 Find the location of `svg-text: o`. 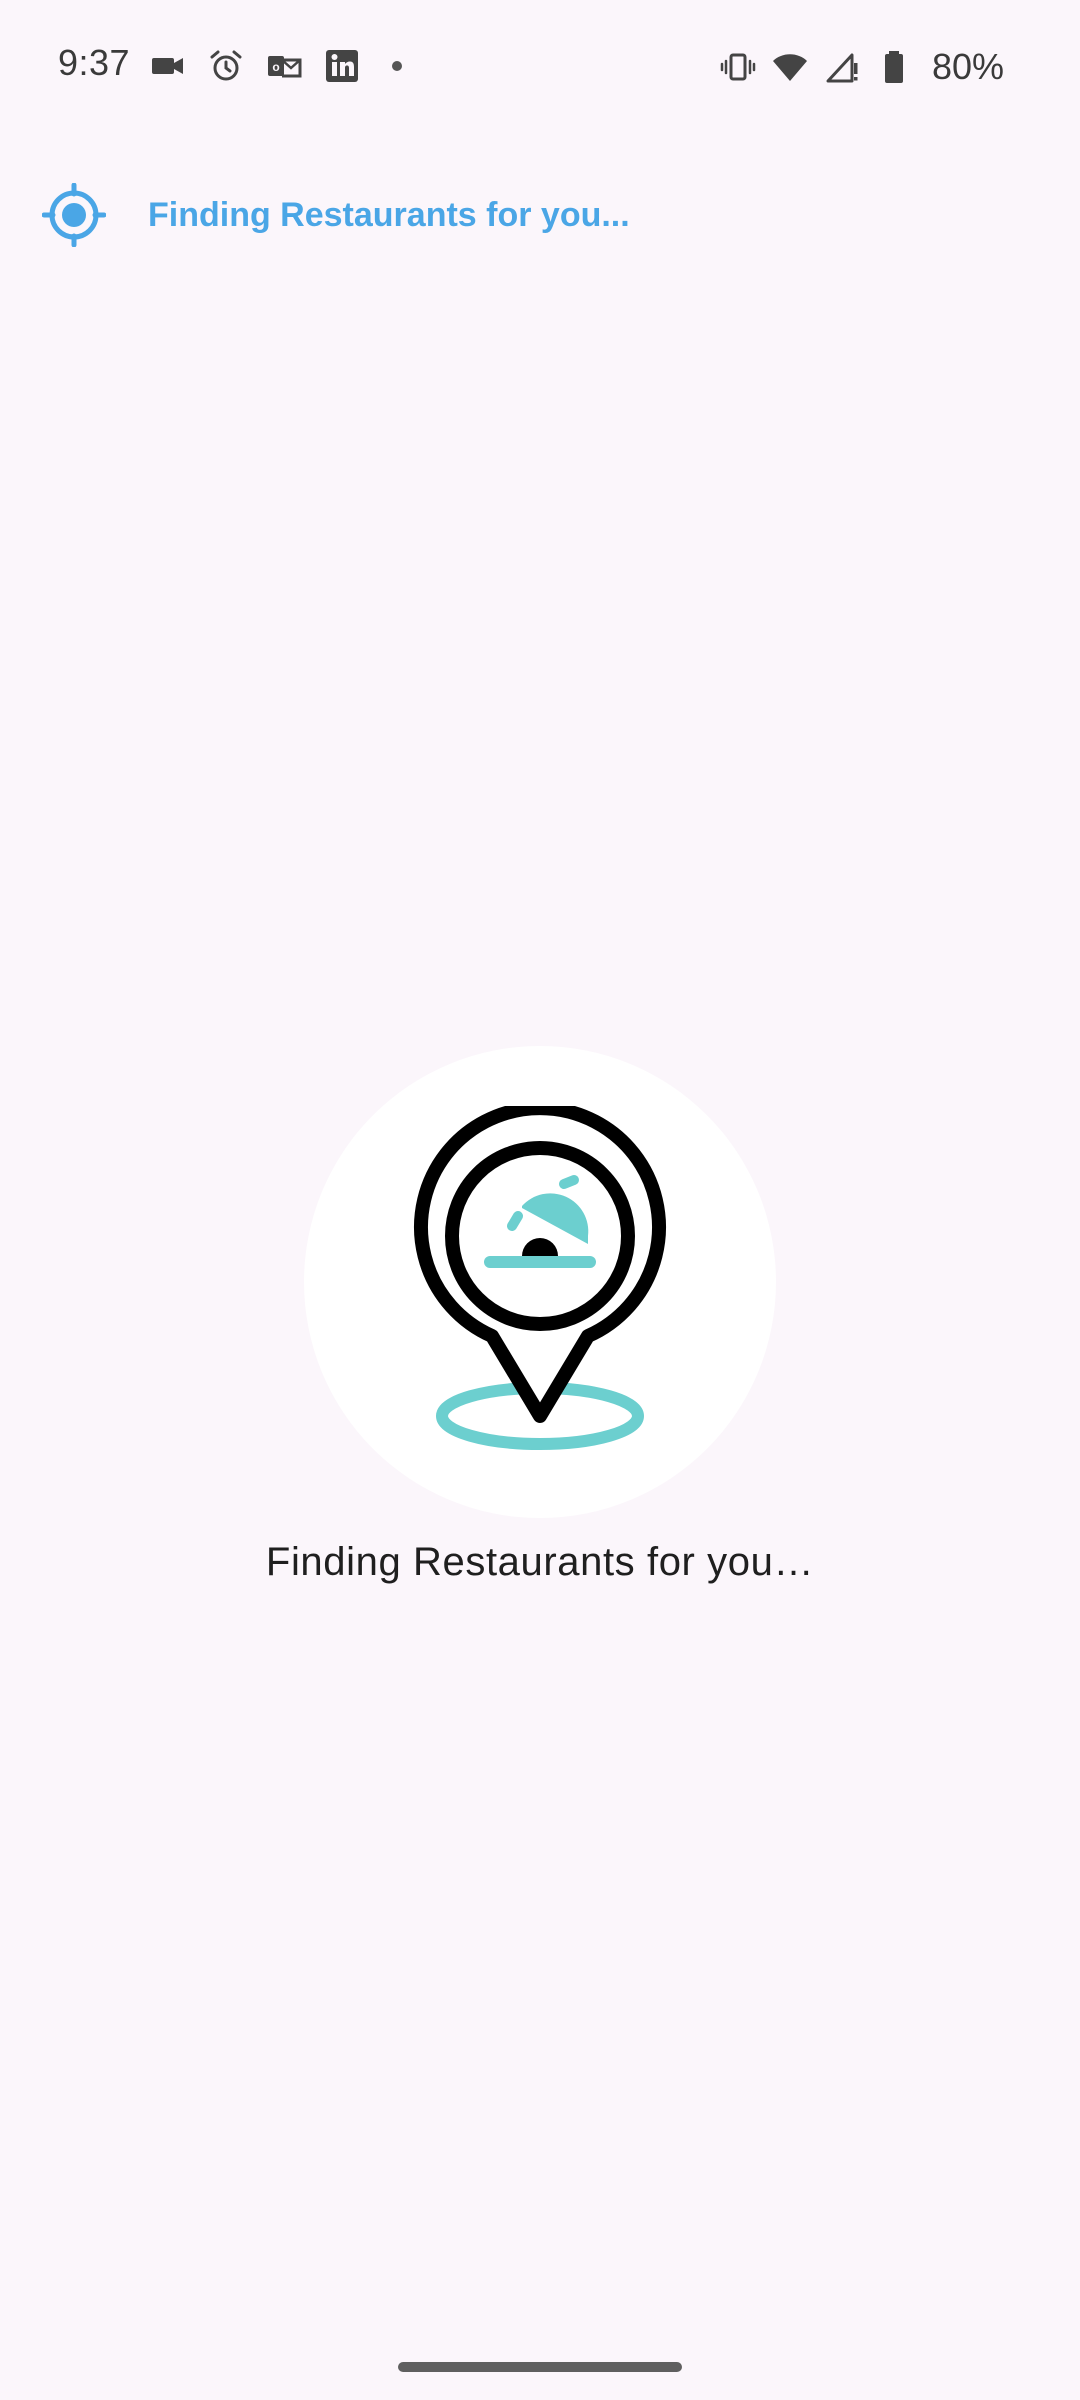

svg-text: o is located at coordinates (275, 67).